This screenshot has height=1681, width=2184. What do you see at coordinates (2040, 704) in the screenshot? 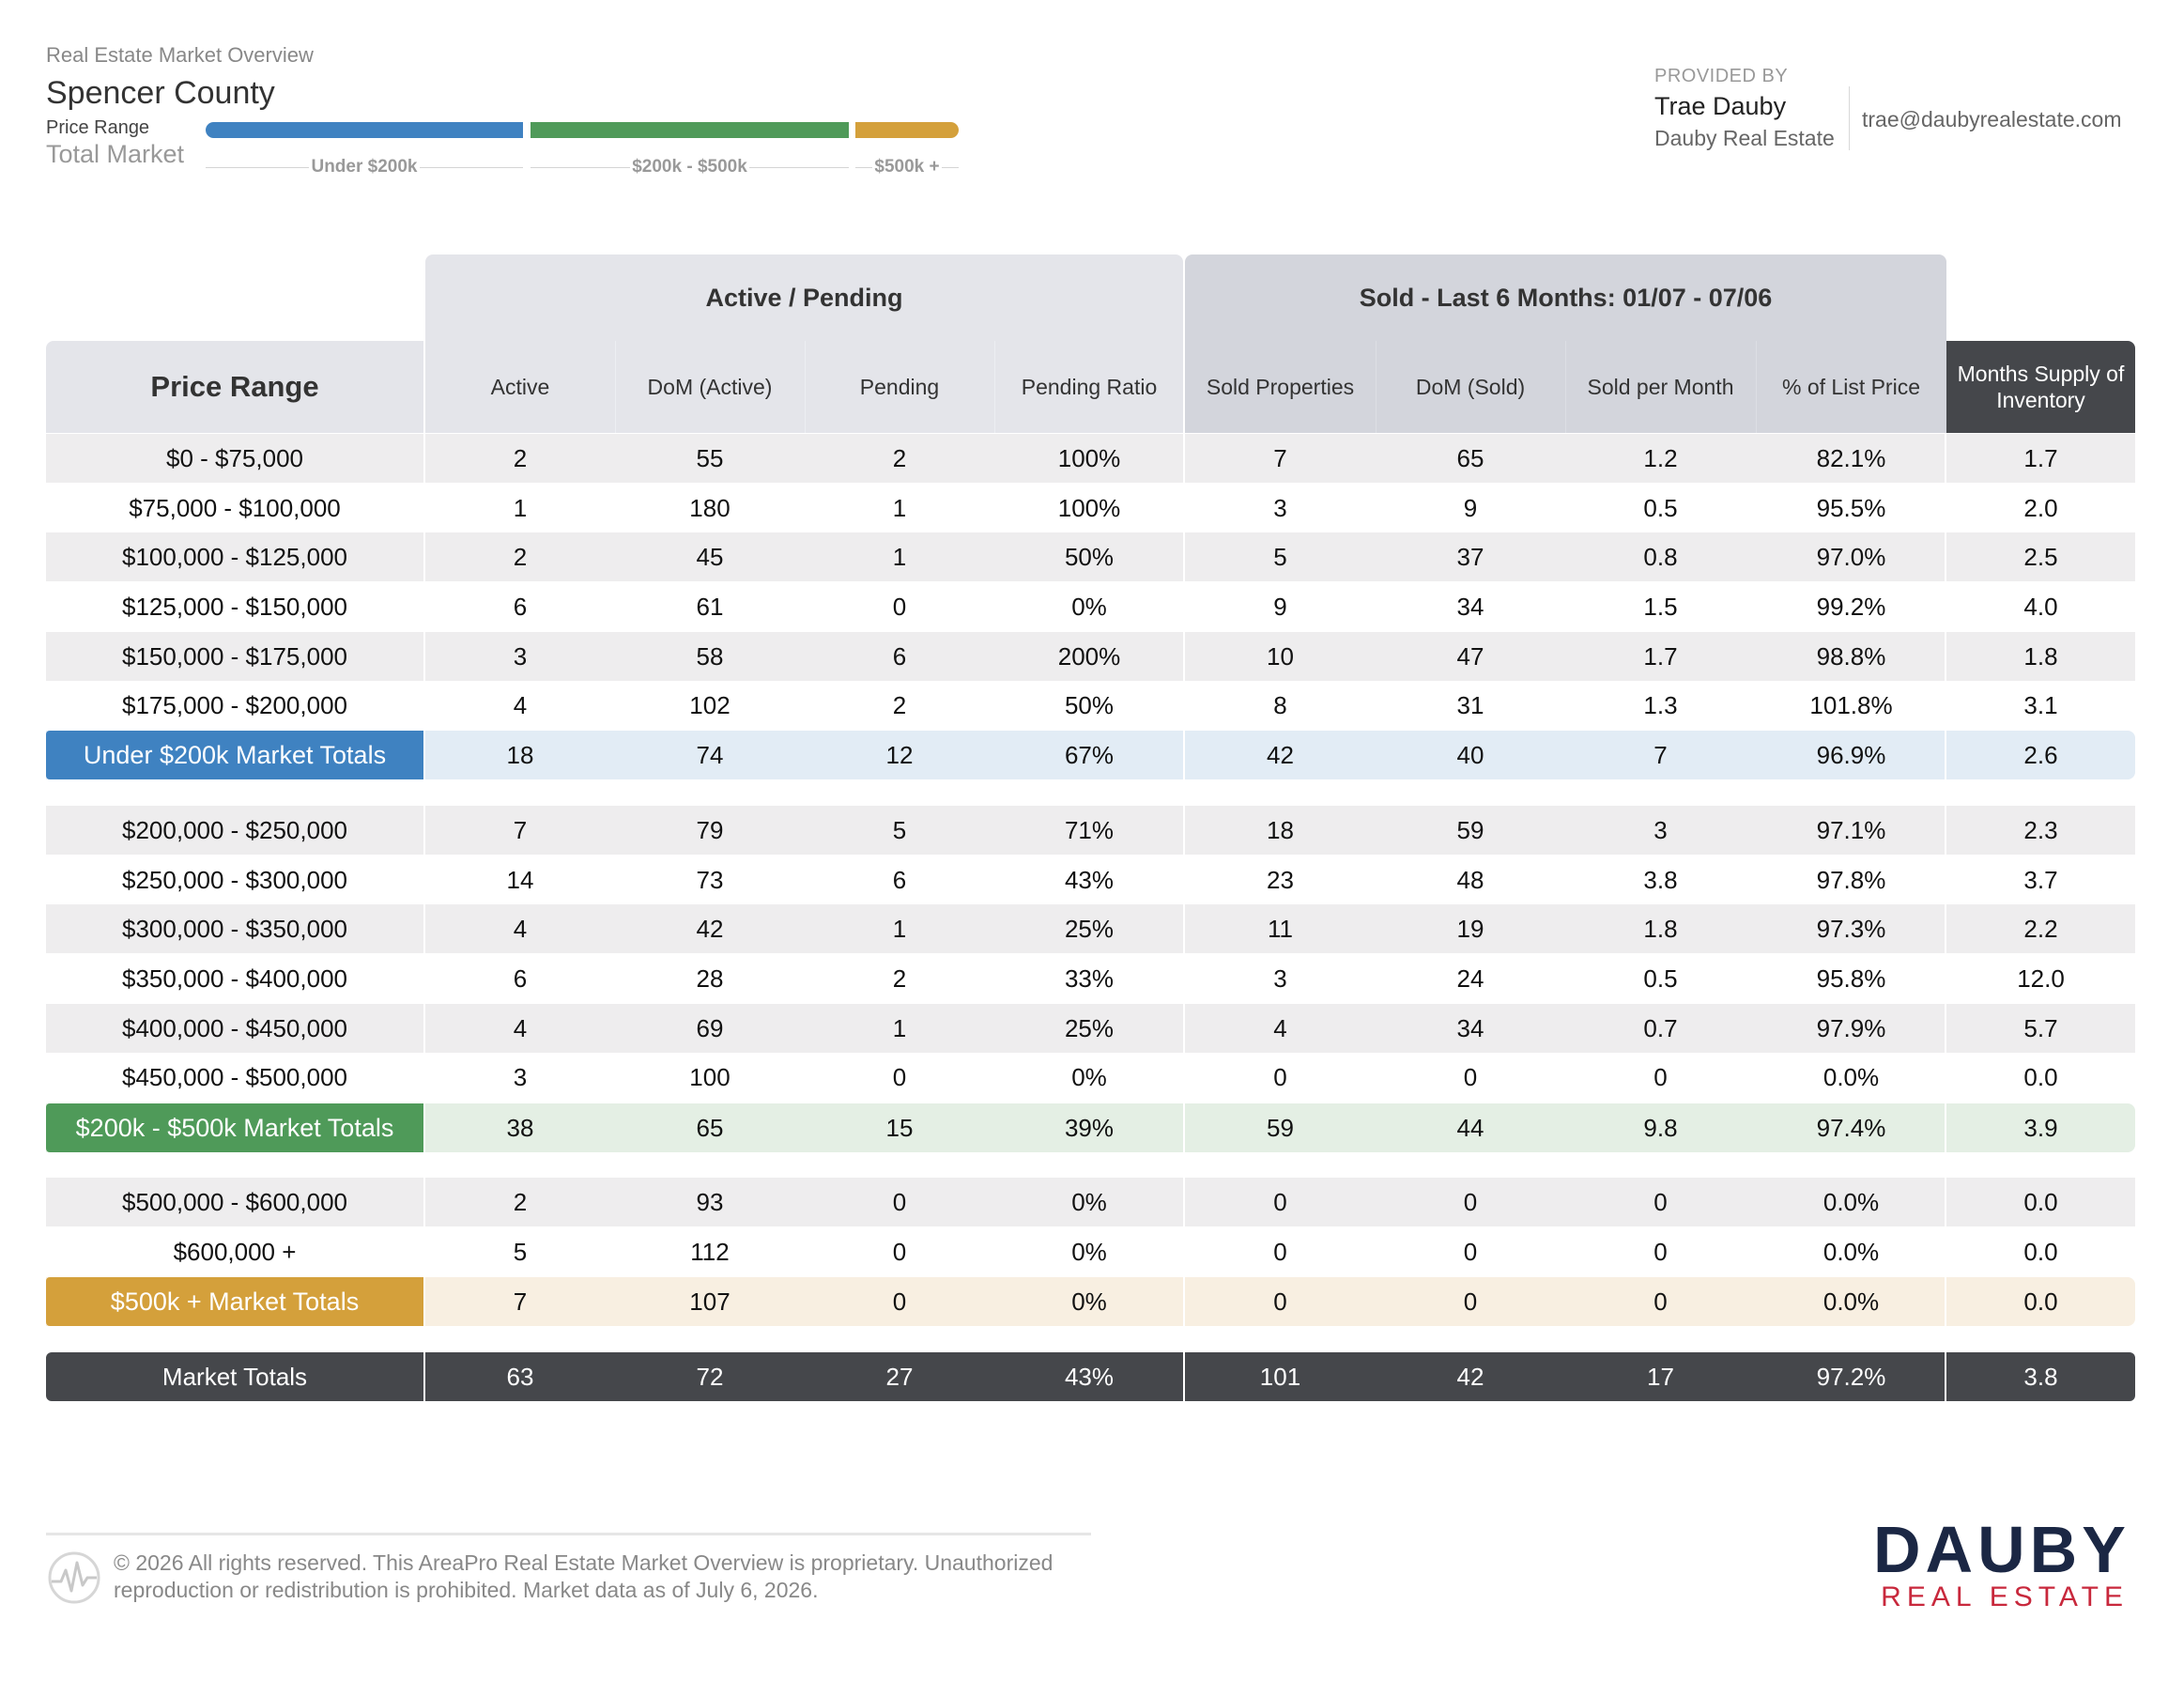
I see `table-cell: 3.1` at bounding box center [2040, 704].